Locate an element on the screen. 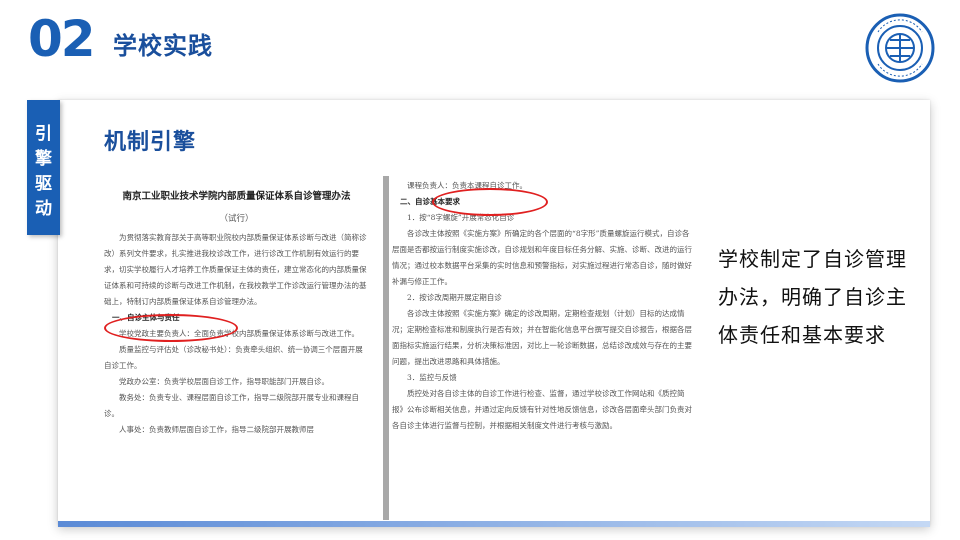 The height and width of the screenshot is (540, 960). paragraph: 2．按诊改周期开展定期自诊 is located at coordinates (454, 297).